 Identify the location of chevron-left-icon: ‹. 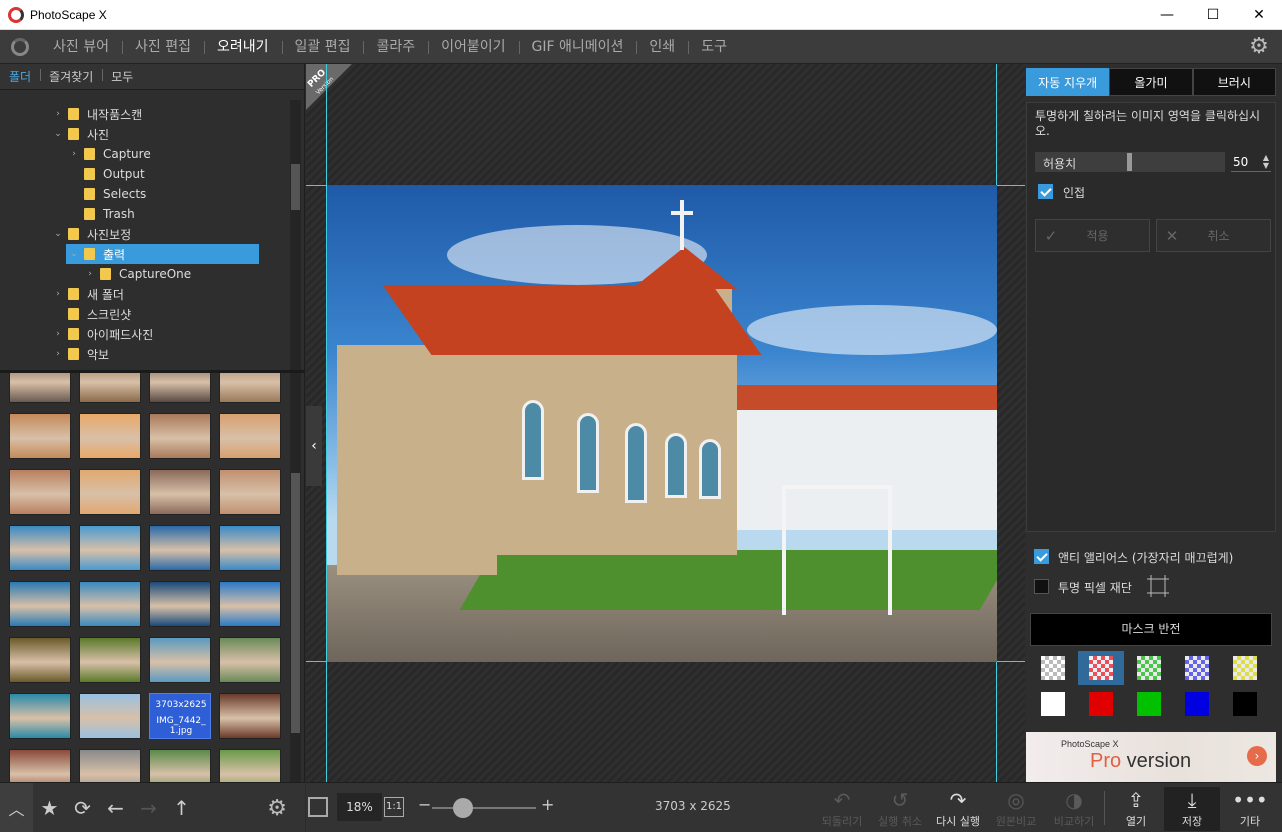
(314, 446).